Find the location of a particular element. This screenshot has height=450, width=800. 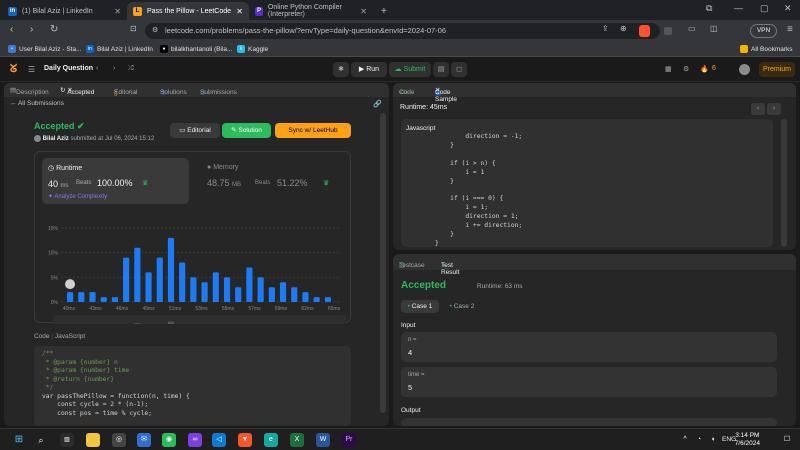

site-info-icon: ⚙ is located at coordinates (155, 31).